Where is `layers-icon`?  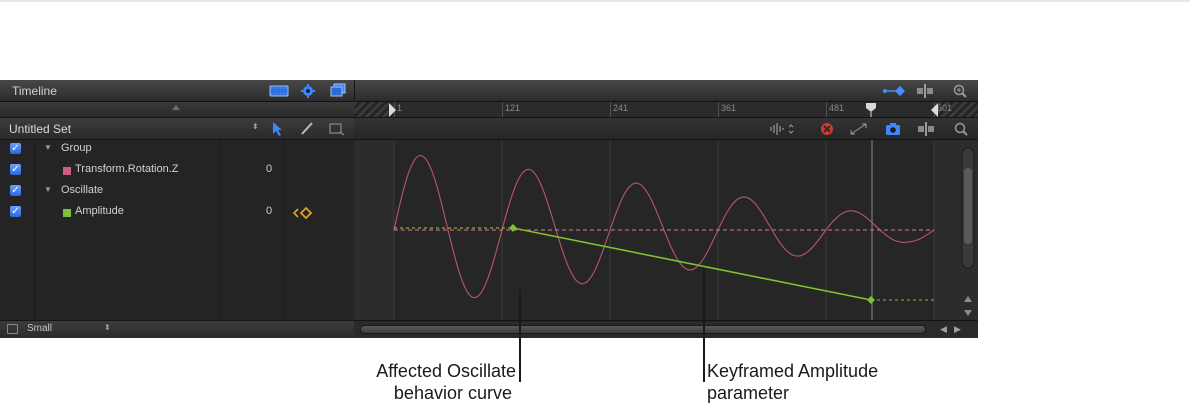
layers-icon is located at coordinates (338, 90).